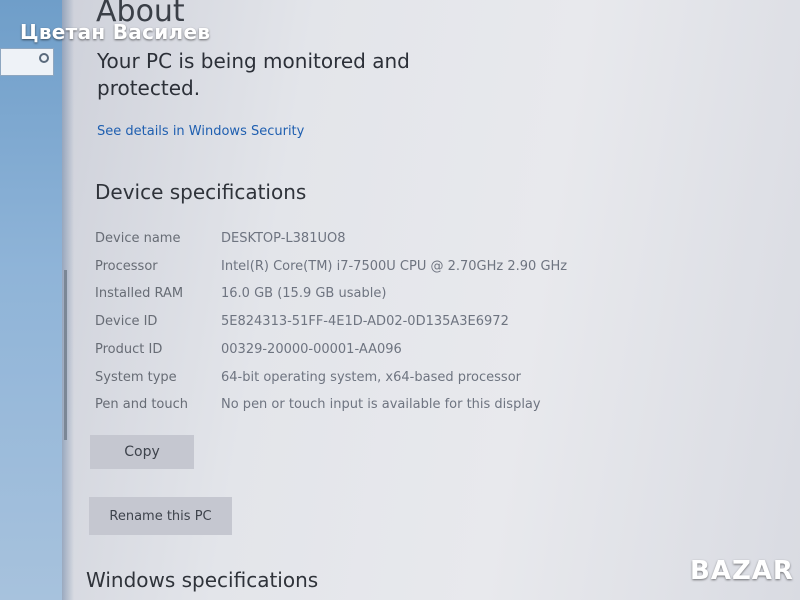 This screenshot has width=800, height=600. Describe the element at coordinates (311, 349) in the screenshot. I see `spec-value: 00329-20000-00001-AA096` at that location.